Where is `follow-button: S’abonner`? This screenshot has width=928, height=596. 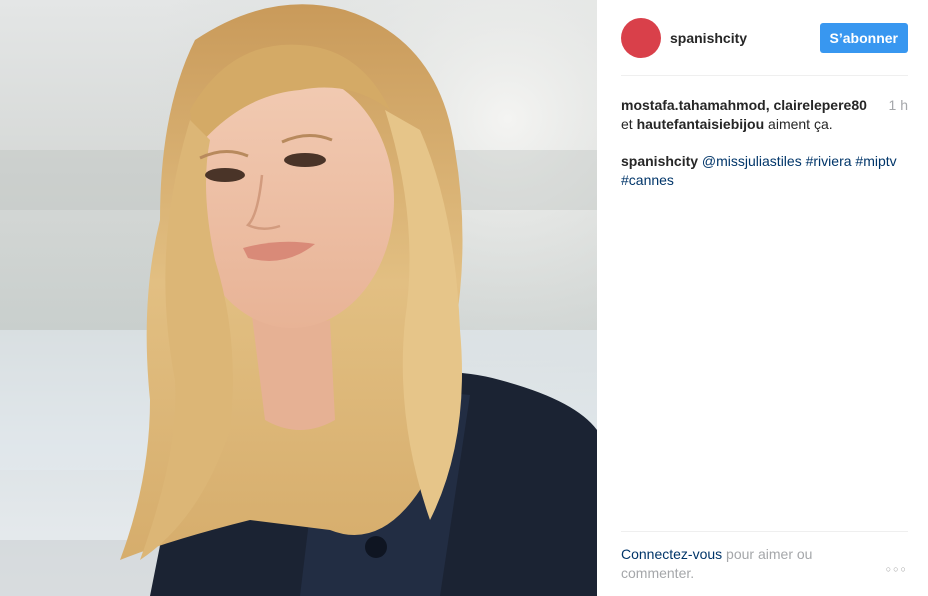
follow-button: S’abonner is located at coordinates (863, 37).